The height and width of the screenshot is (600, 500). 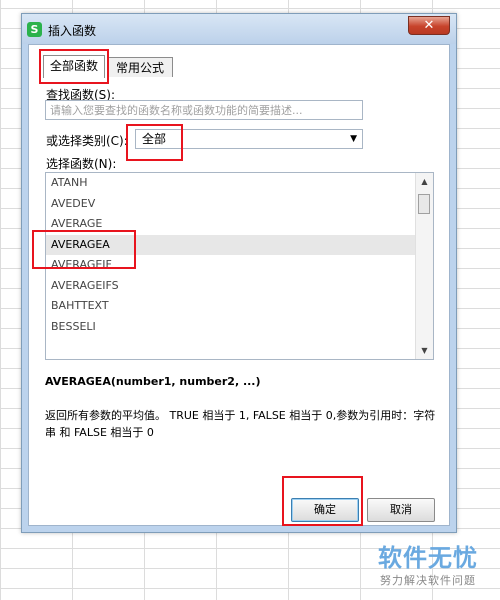 What do you see at coordinates (428, 580) in the screenshot?
I see `watermark-subtitle: 努力解决软件问题` at bounding box center [428, 580].